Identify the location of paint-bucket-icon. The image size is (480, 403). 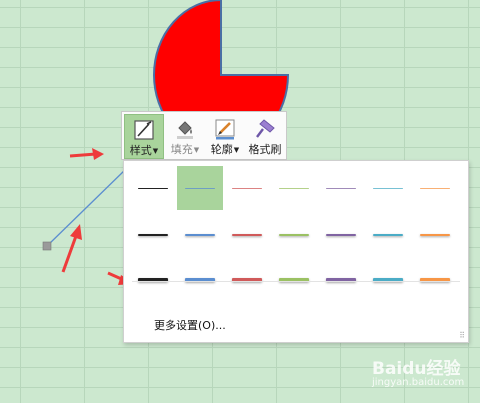
(185, 130).